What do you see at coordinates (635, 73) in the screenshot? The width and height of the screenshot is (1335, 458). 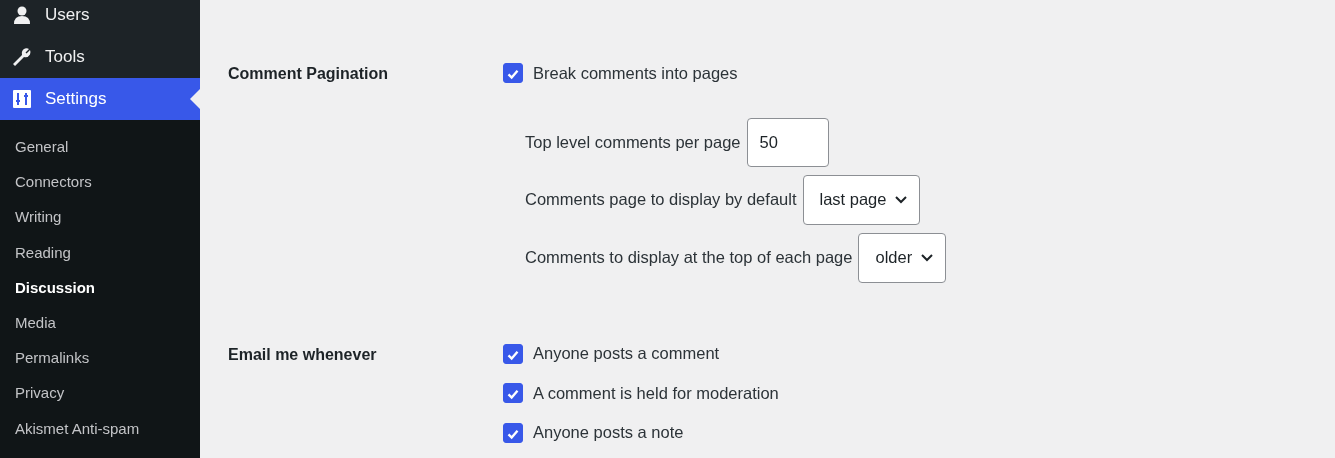 I see `checkbox-label: Break comments into pages` at bounding box center [635, 73].